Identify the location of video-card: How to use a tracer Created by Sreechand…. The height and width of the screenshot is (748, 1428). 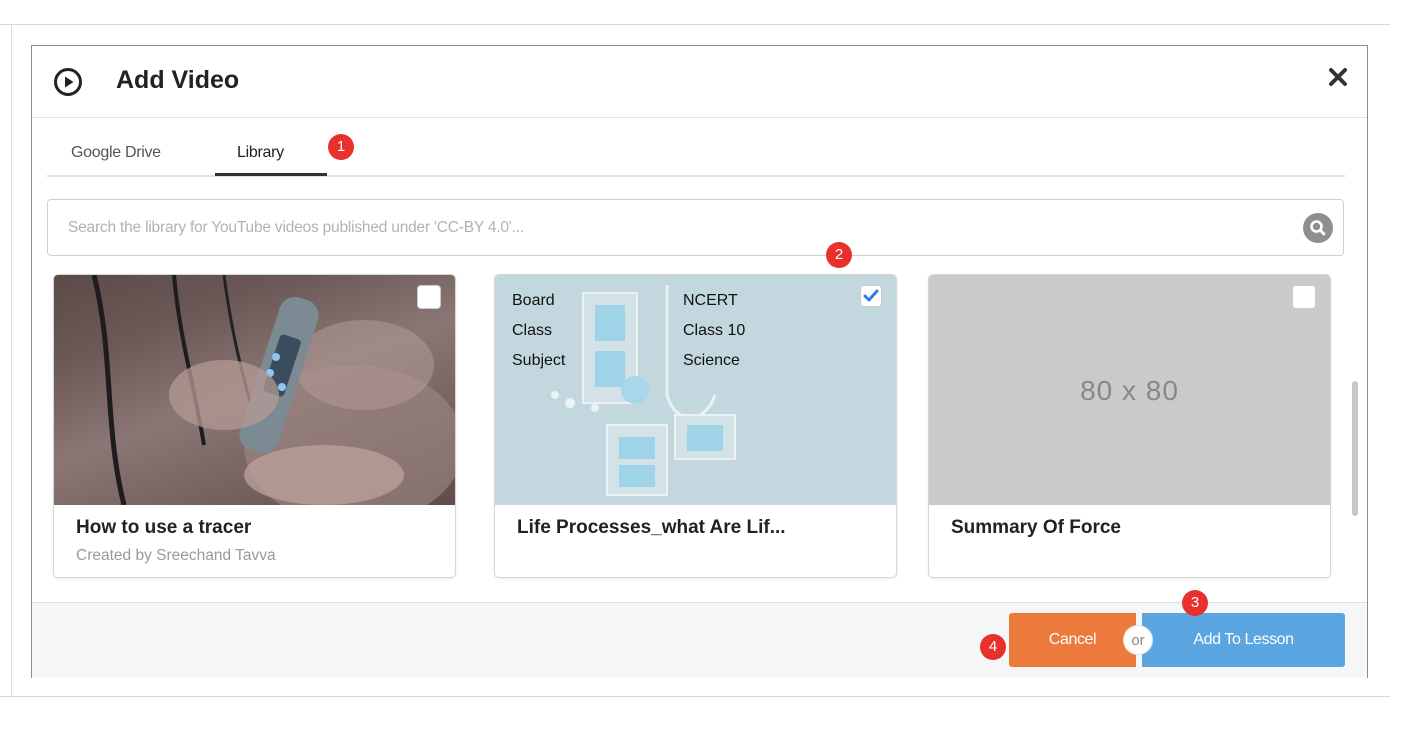
(254, 426).